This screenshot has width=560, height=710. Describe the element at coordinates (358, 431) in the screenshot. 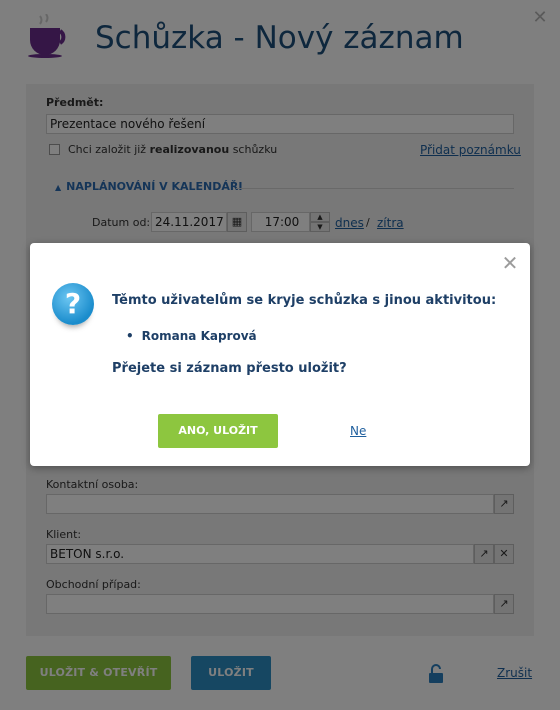

I see `decline-link: Ne` at that location.